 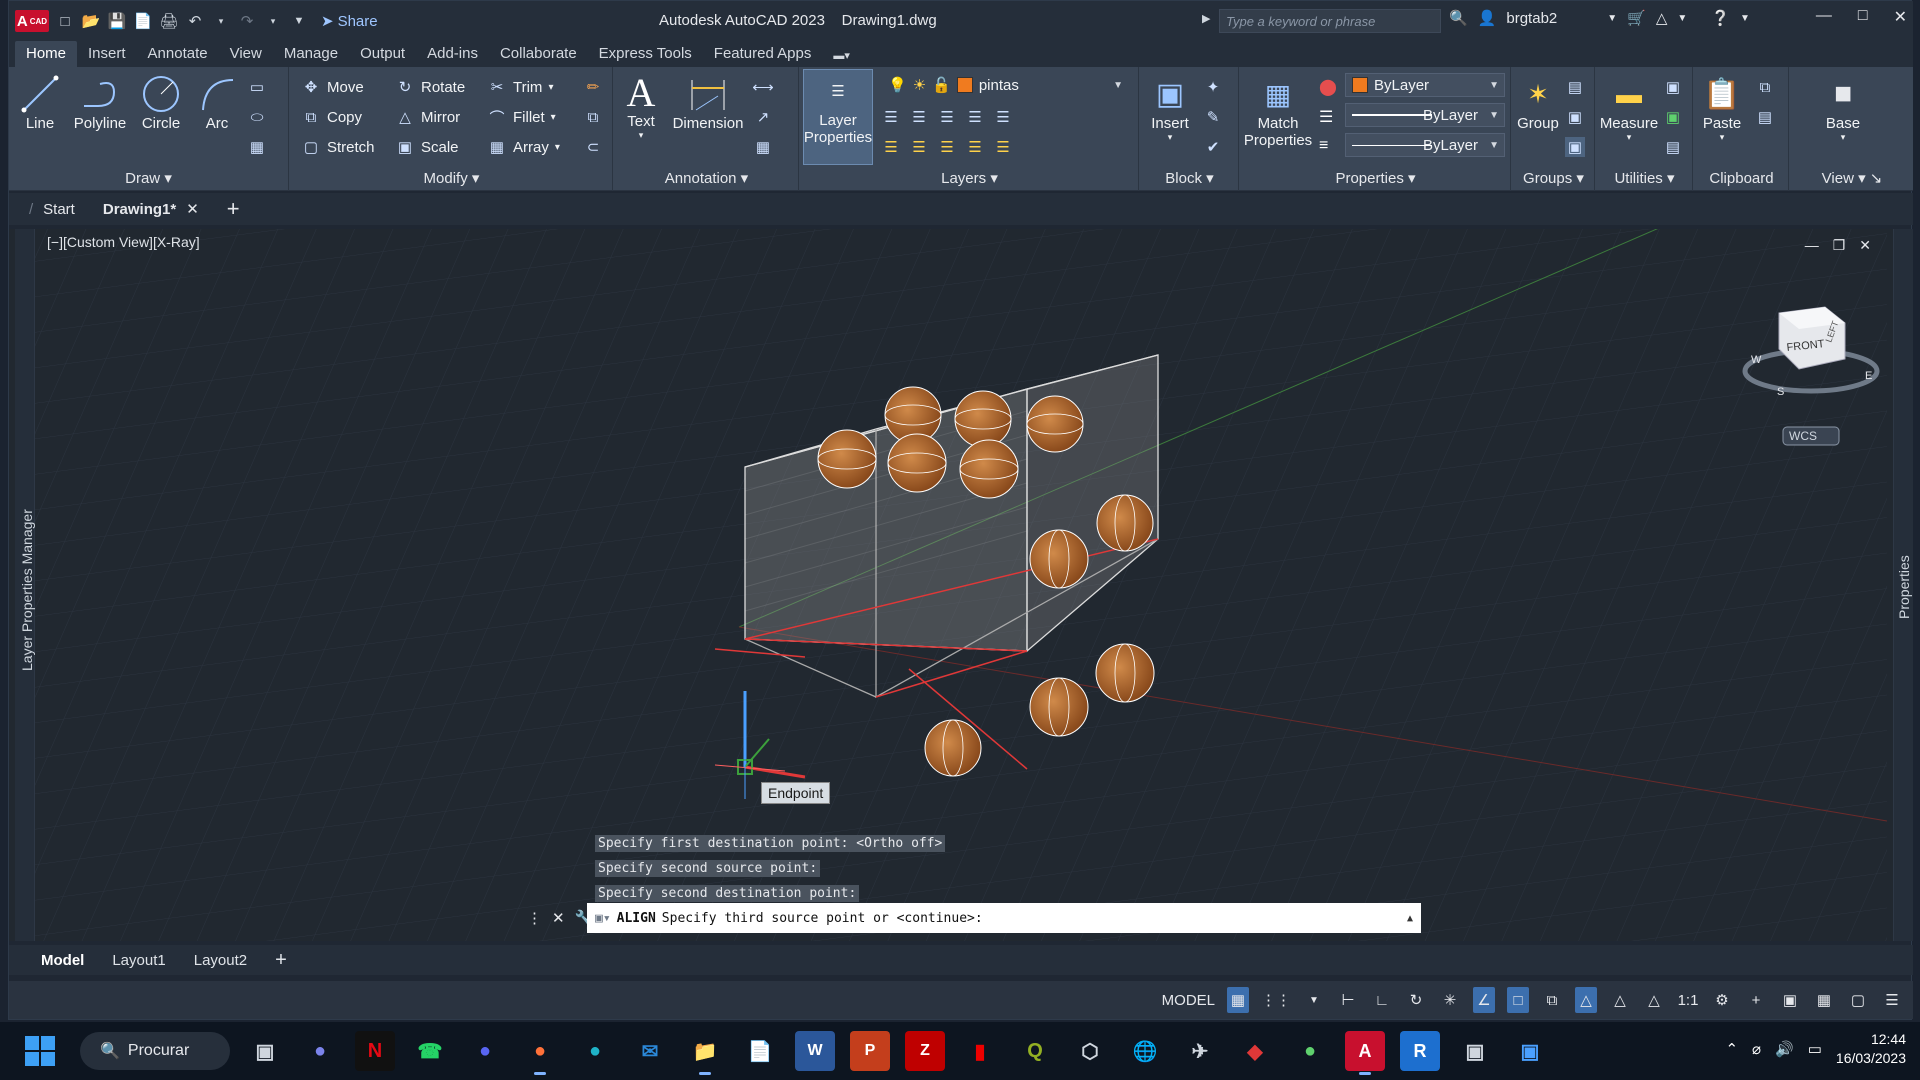 I want to click on file-explorer-icon: 📁, so click(x=705, y=1053).